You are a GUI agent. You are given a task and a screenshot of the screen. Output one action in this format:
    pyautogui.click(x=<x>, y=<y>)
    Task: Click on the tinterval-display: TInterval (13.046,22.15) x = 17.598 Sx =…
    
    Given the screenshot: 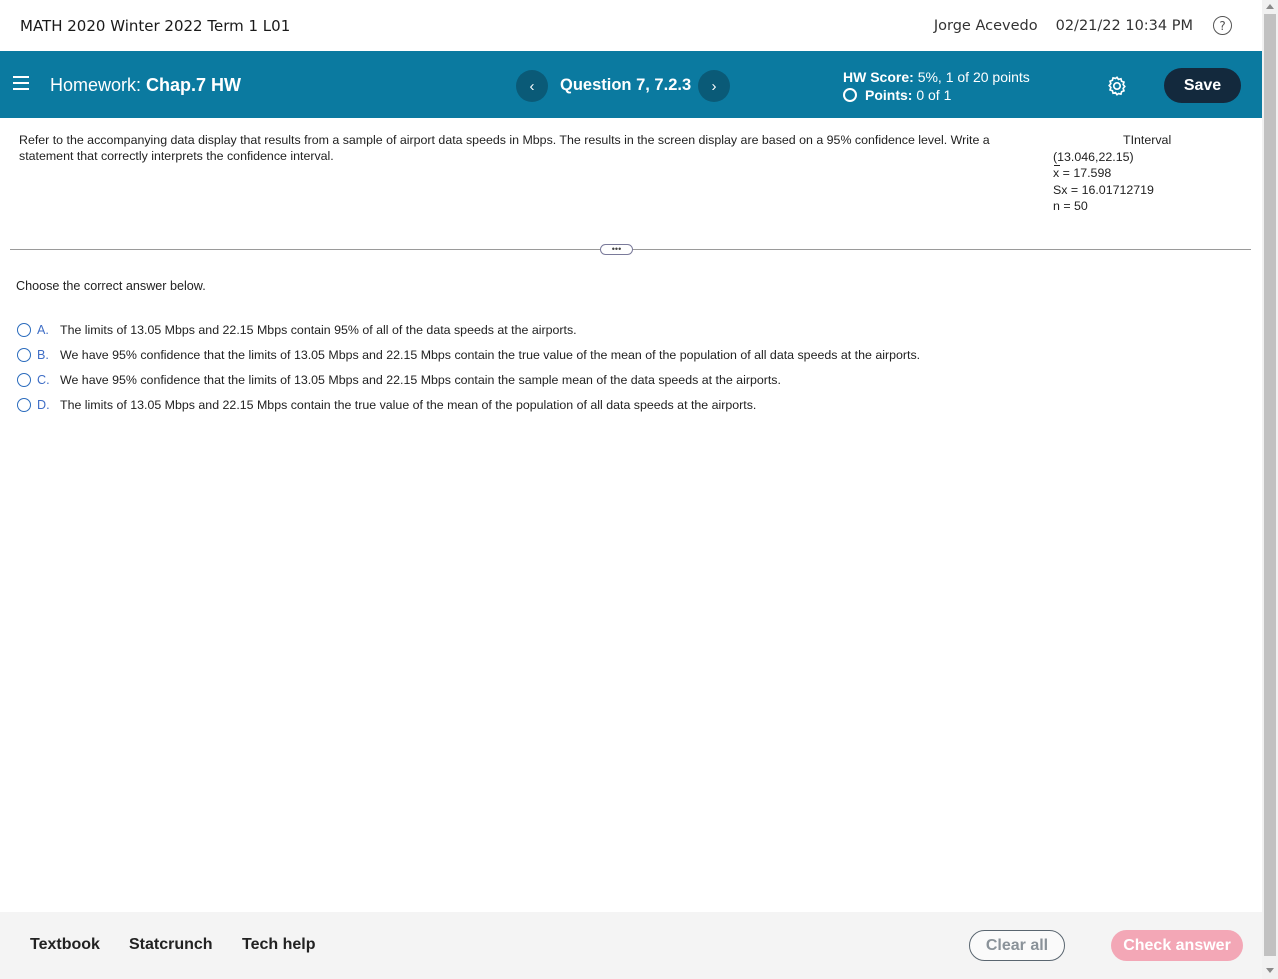 What is the action you would take?
    pyautogui.click(x=1112, y=173)
    